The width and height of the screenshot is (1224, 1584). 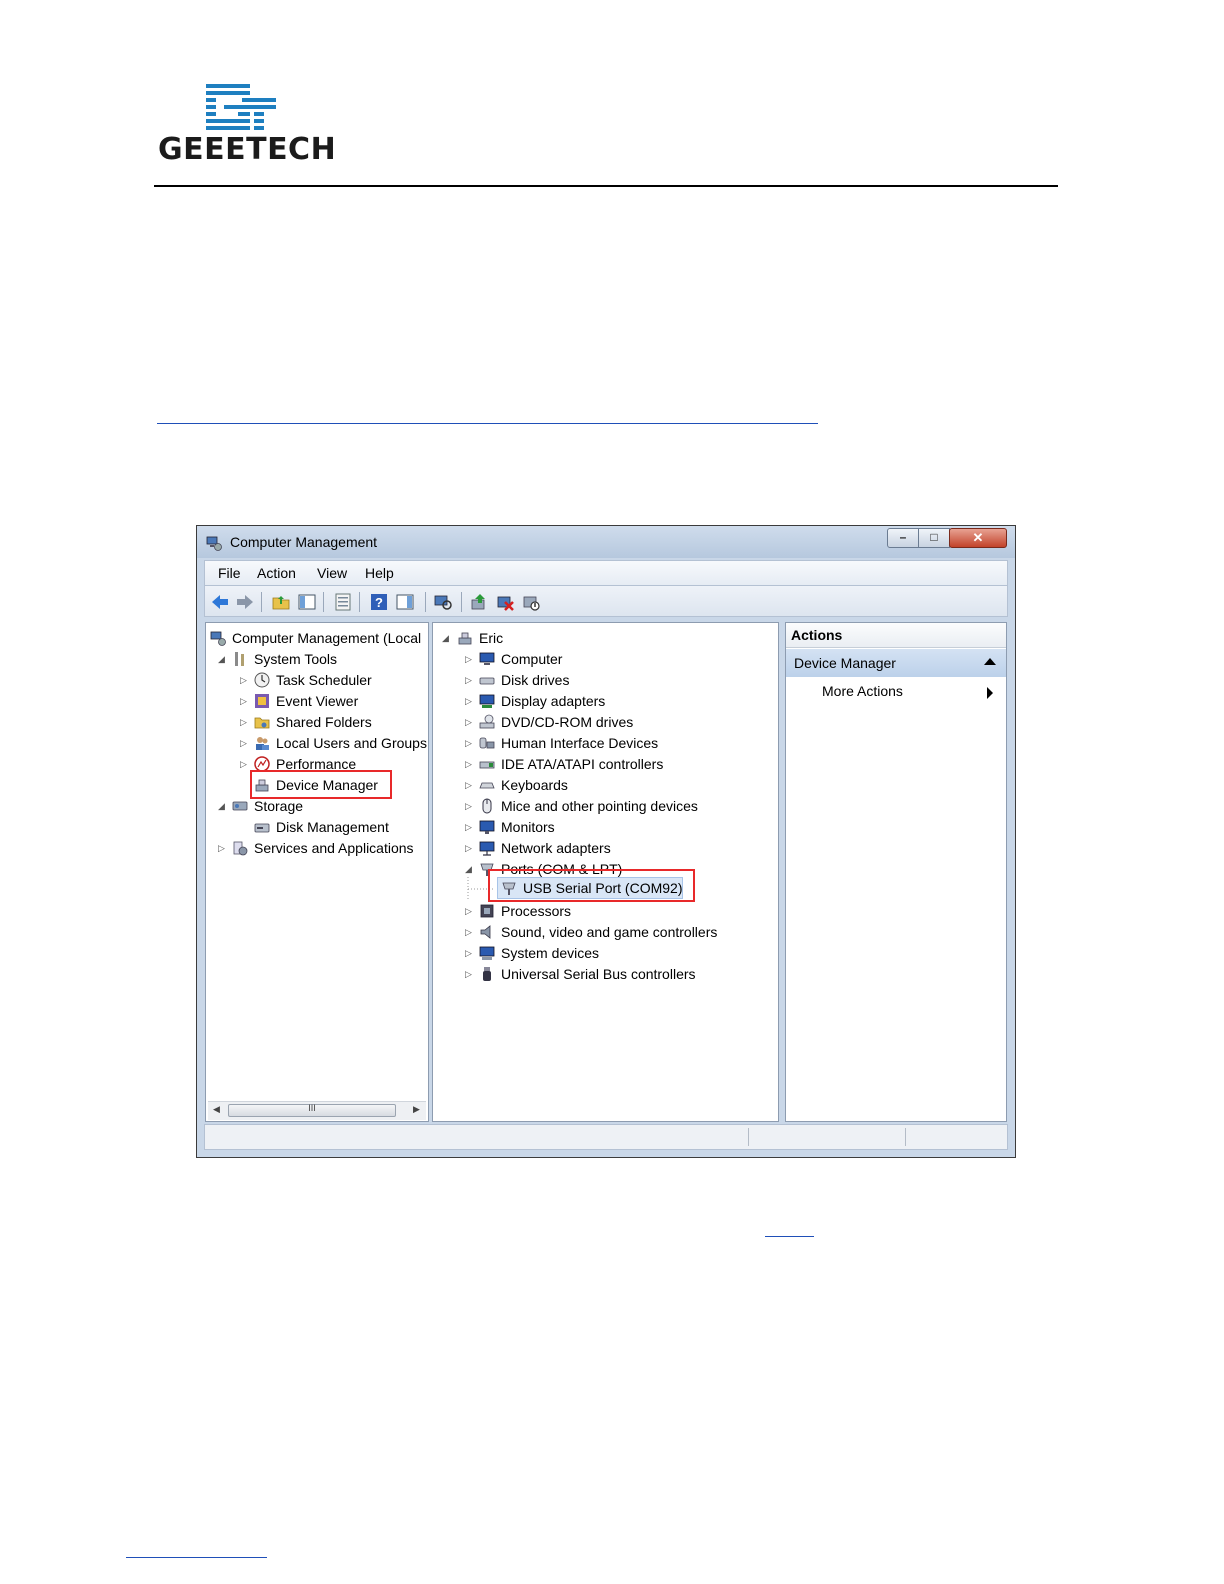 I want to click on geeetech-logo: GEEETECH, so click(x=247, y=125).